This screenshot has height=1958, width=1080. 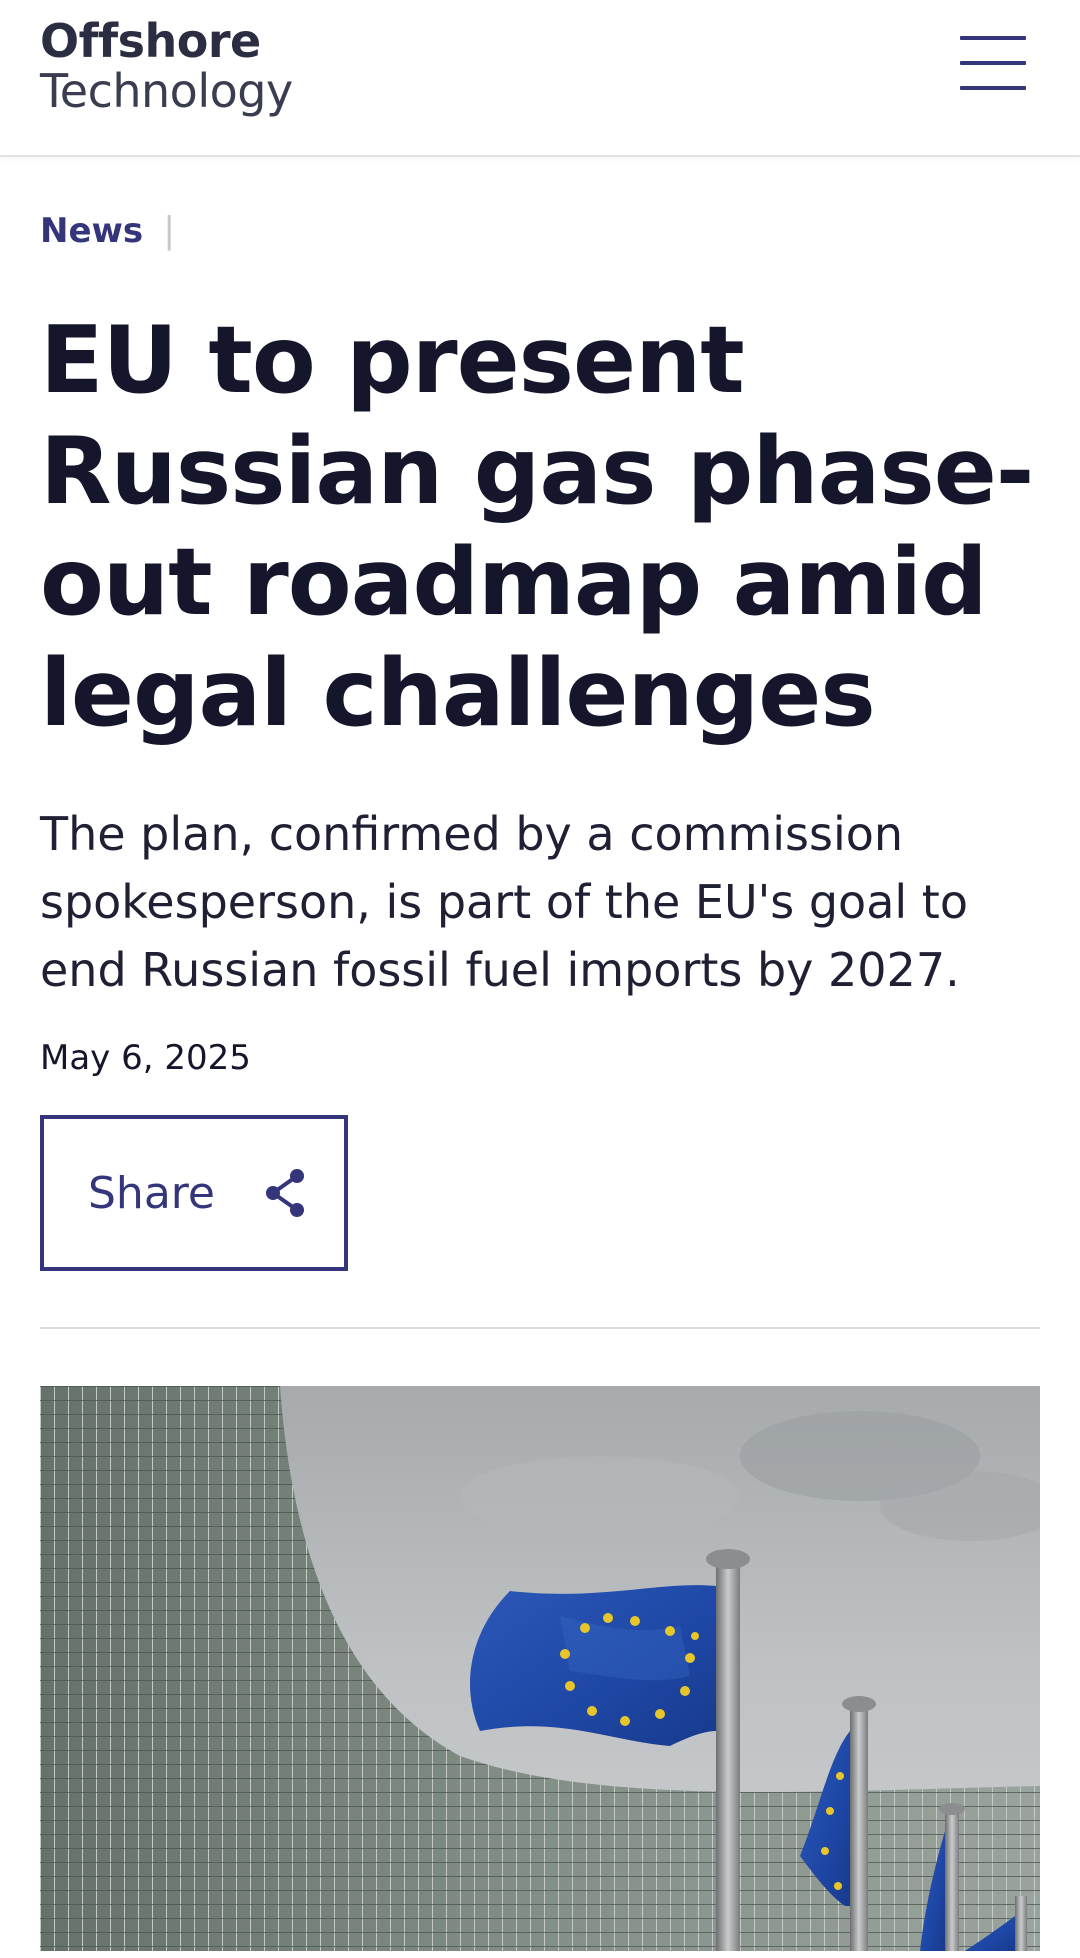 I want to click on article-date: May 6, 2025, so click(x=145, y=1058).